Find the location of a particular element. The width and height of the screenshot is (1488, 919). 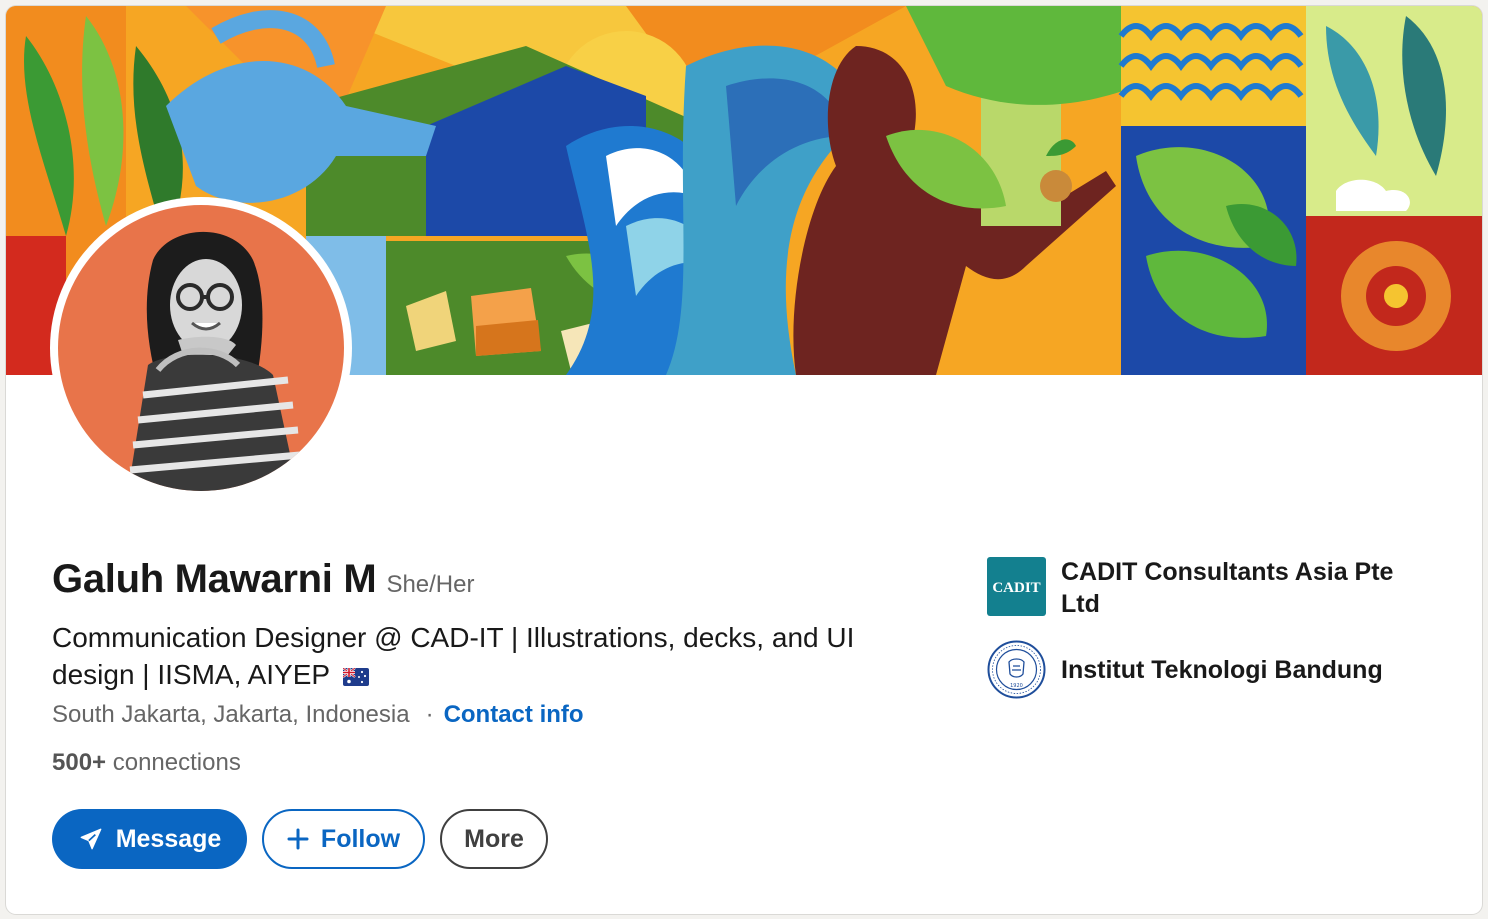

more-button: More is located at coordinates (494, 839).